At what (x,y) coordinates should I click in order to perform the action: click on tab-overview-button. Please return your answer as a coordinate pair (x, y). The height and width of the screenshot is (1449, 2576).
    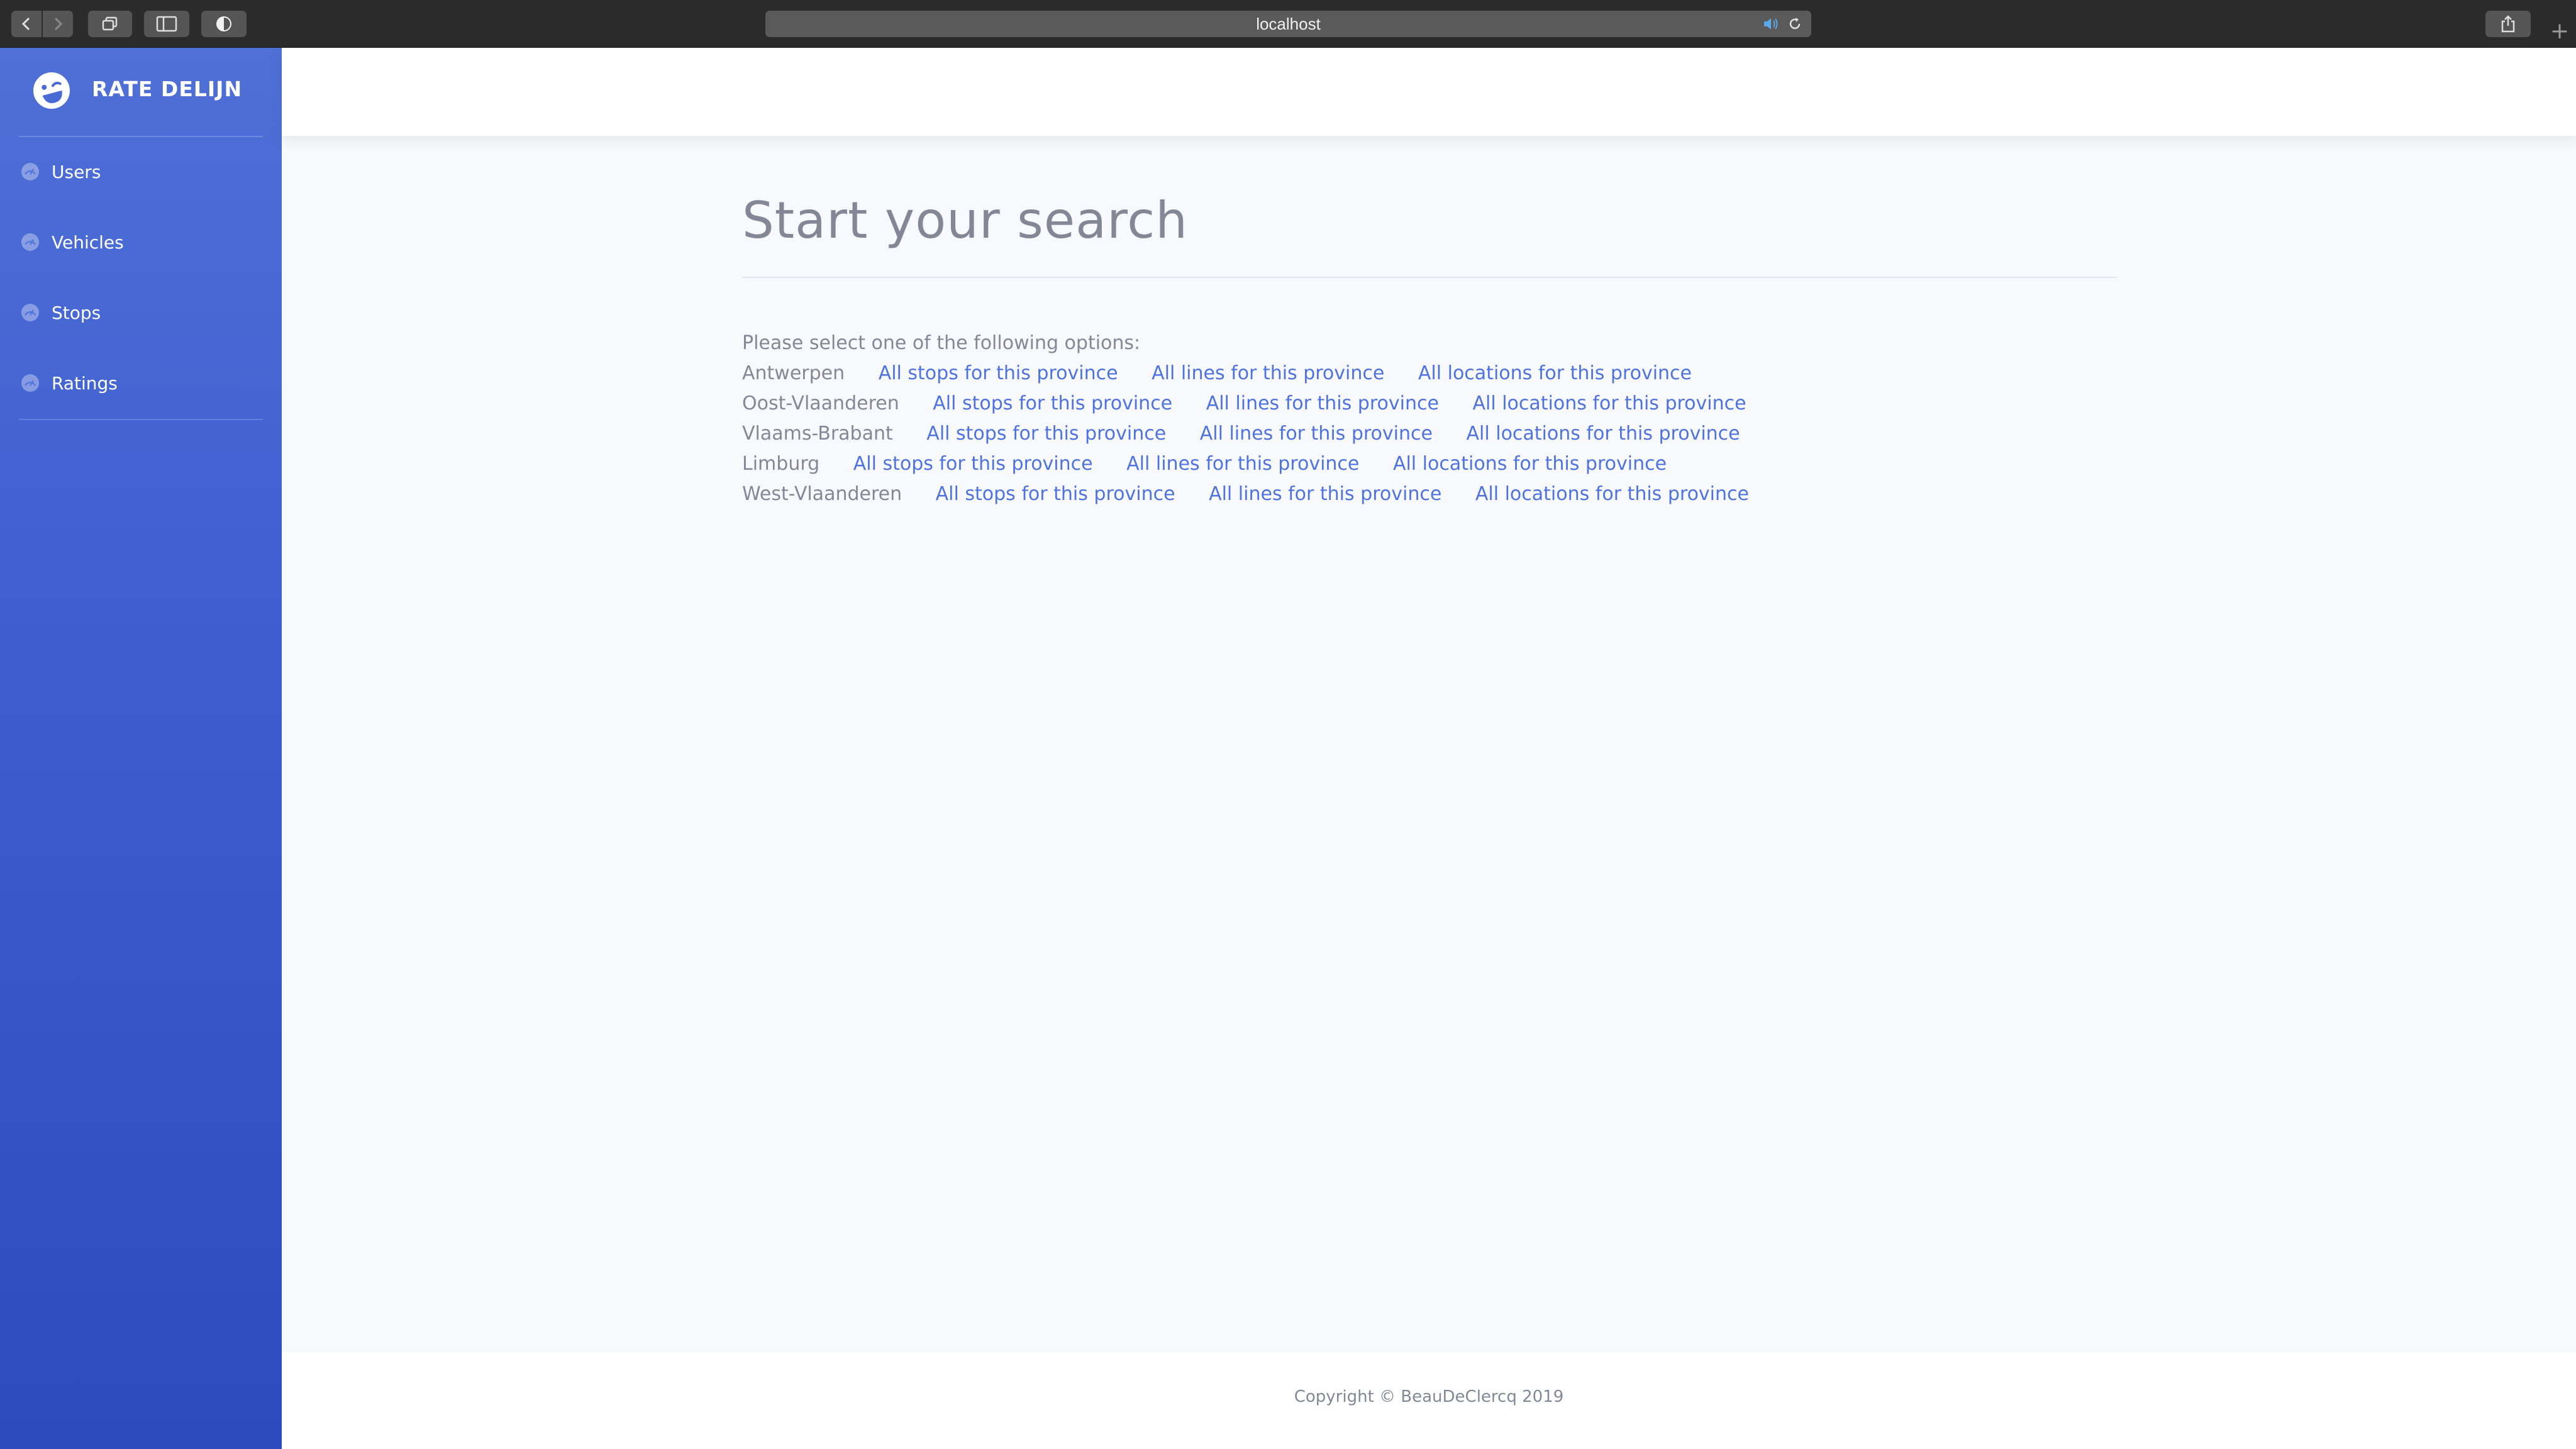
    Looking at the image, I should click on (110, 24).